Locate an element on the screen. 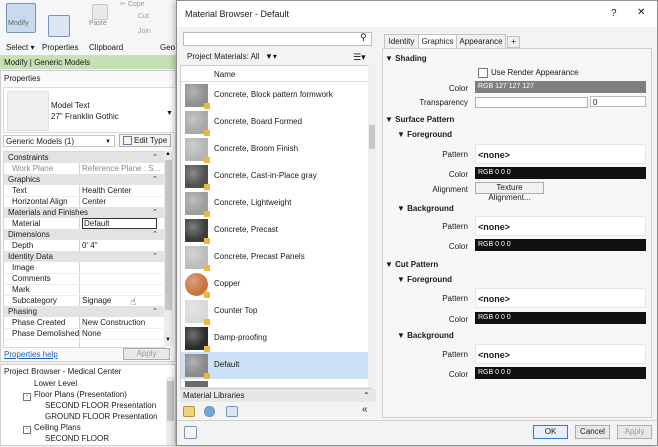  property-value: Default is located at coordinates (119, 223).